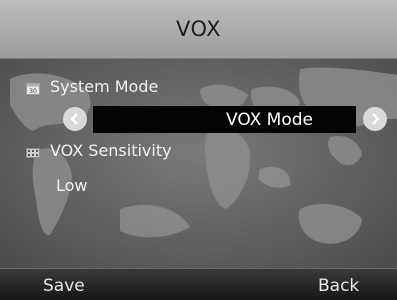 This screenshot has height=300, width=397. I want to click on system-mode-value: VOX Mode, so click(269, 119).